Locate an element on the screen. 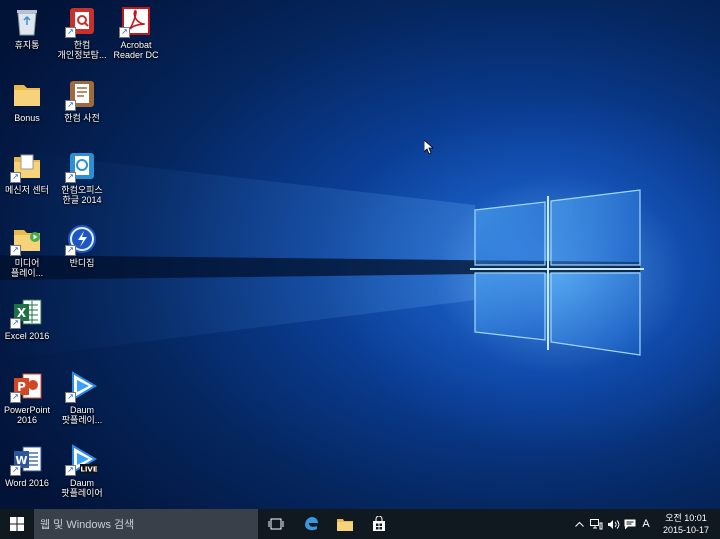  desktop-icon-messenger-center: ↗ 메신저 센터 is located at coordinates (27, 172).